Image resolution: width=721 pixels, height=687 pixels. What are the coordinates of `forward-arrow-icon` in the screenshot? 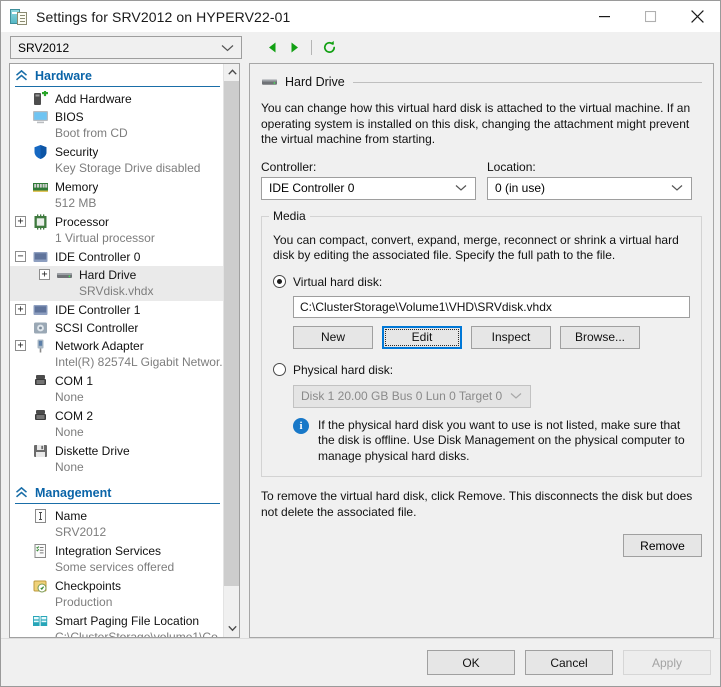 It's located at (294, 48).